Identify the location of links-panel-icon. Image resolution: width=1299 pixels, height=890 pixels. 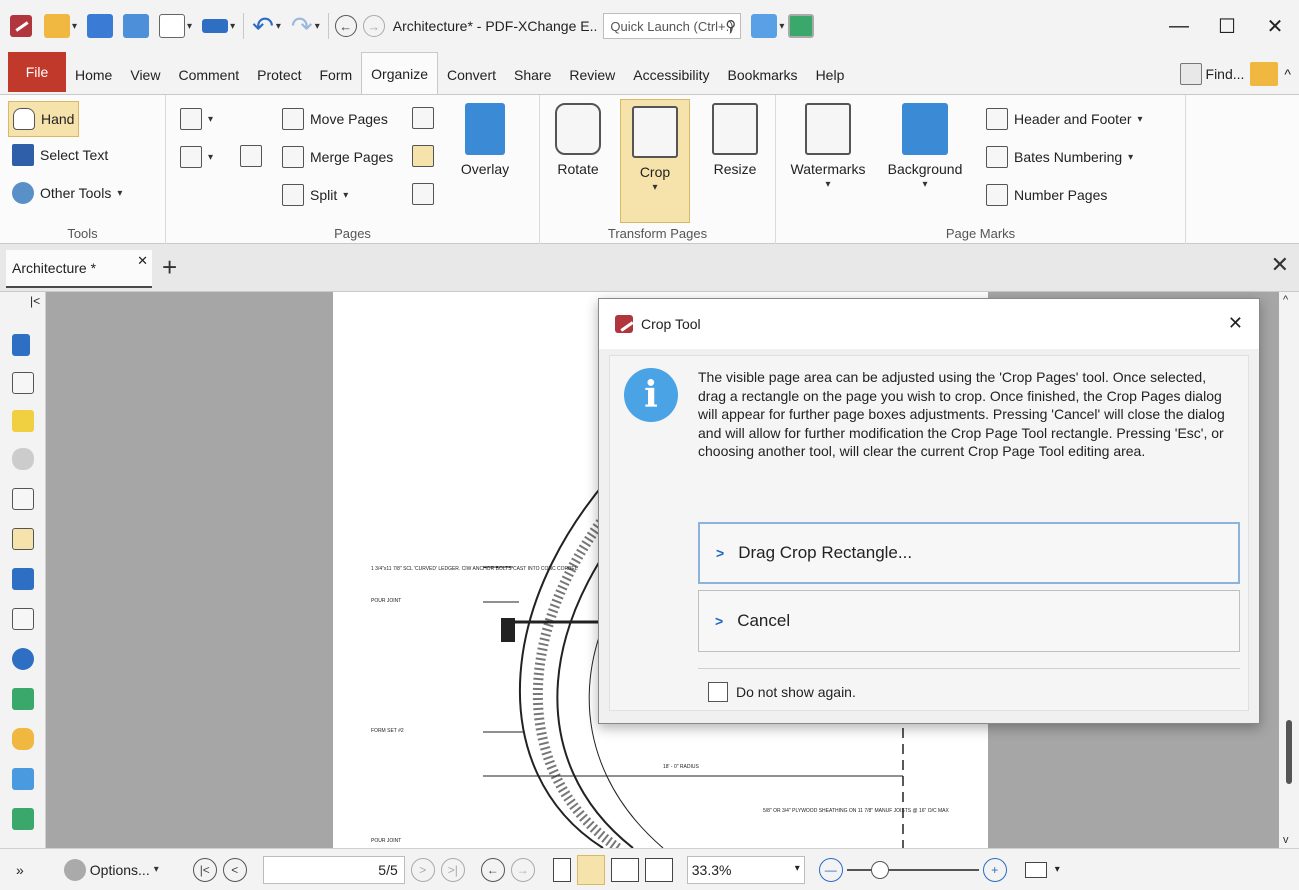
(23, 739).